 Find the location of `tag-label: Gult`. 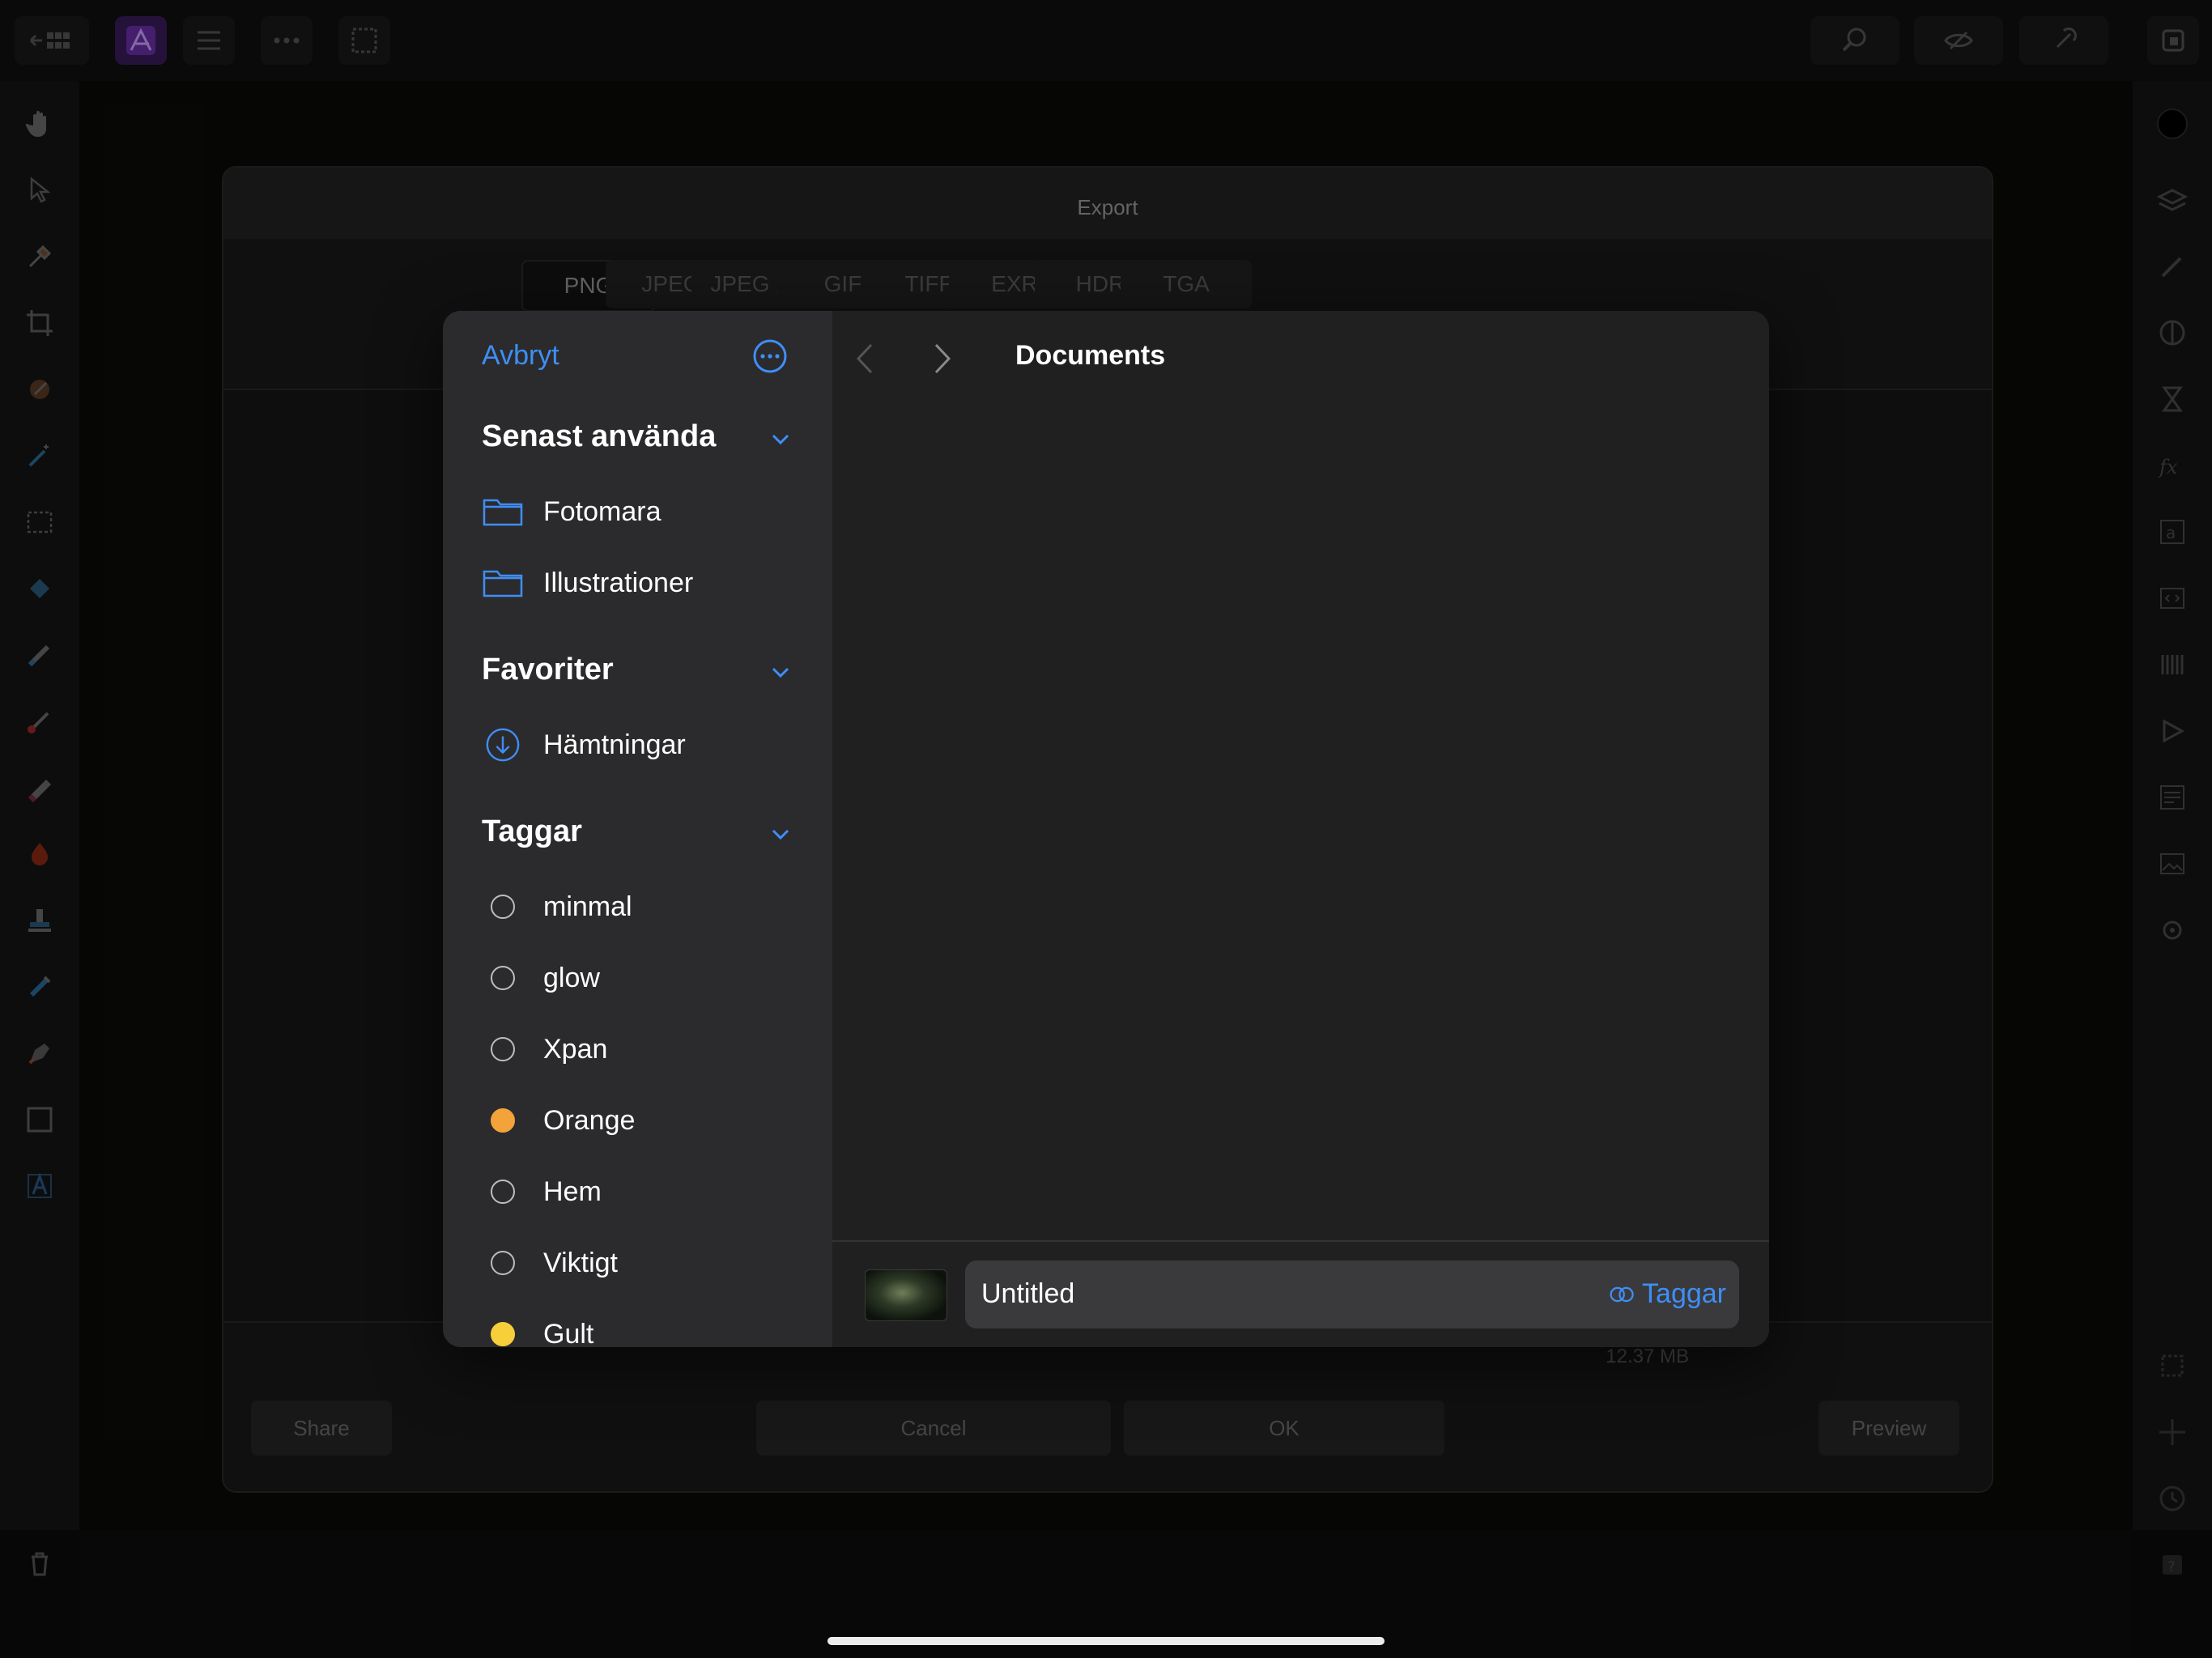

tag-label: Gult is located at coordinates (569, 1333).